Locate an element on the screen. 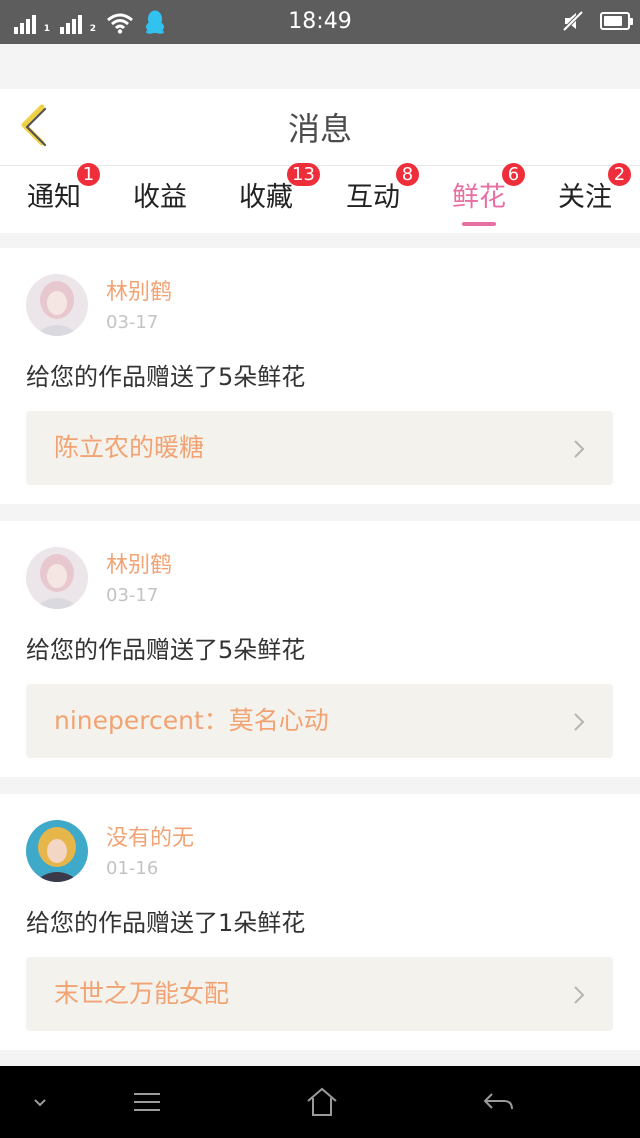  tab-bar: 通知 1 收益 收藏 13 互动 8 鲜花 6 关注 2 is located at coordinates (320, 198).